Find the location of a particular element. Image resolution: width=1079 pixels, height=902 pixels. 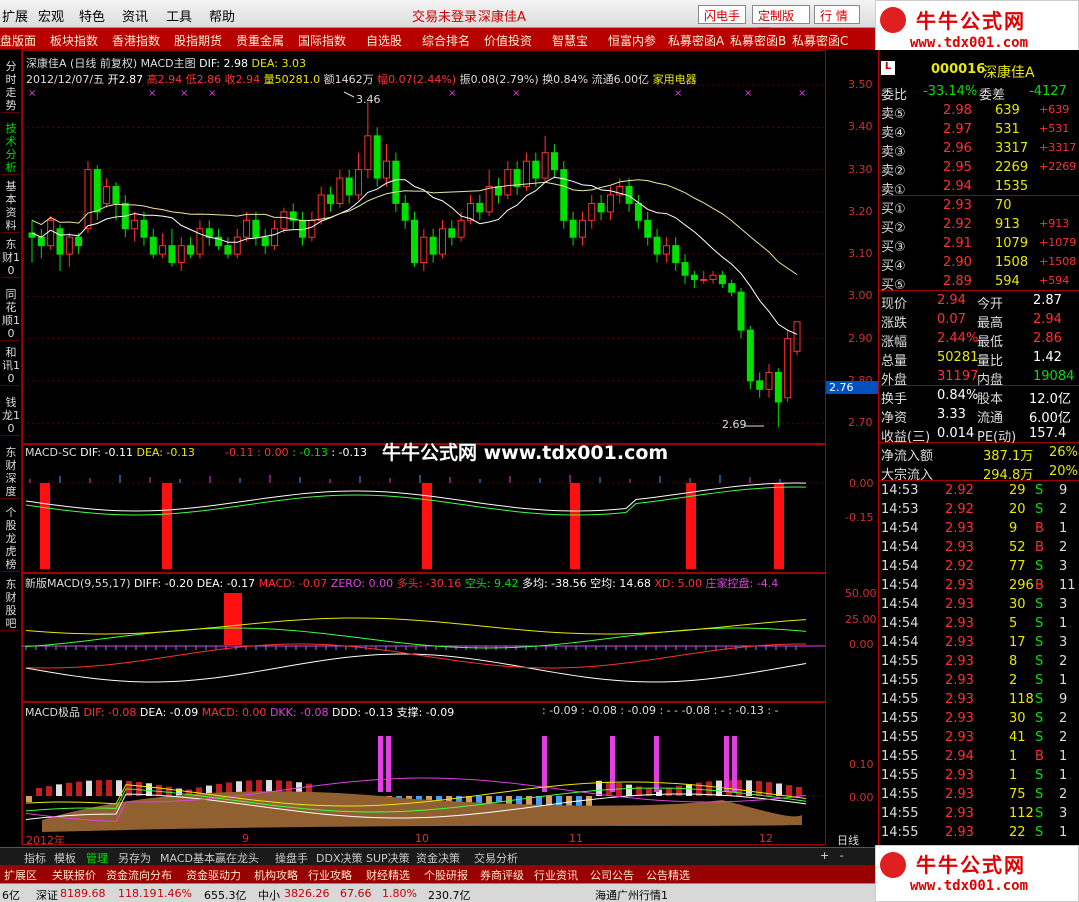

nav-letter-c: 私募密函C is located at coordinates (820, 40).